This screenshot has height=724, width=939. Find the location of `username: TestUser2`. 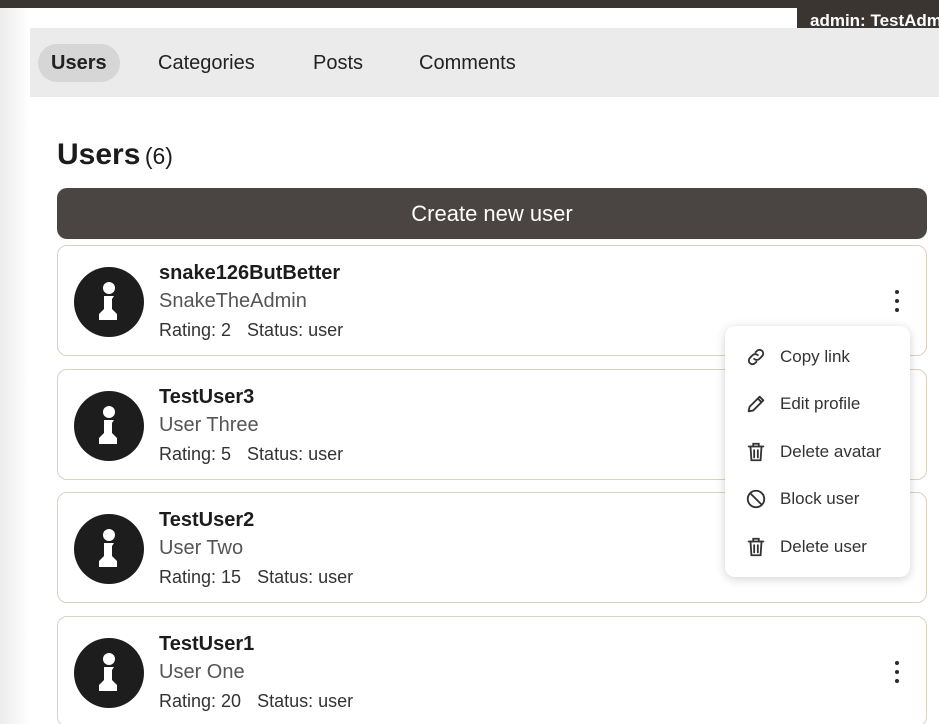

username: TestUser2 is located at coordinates (206, 520).